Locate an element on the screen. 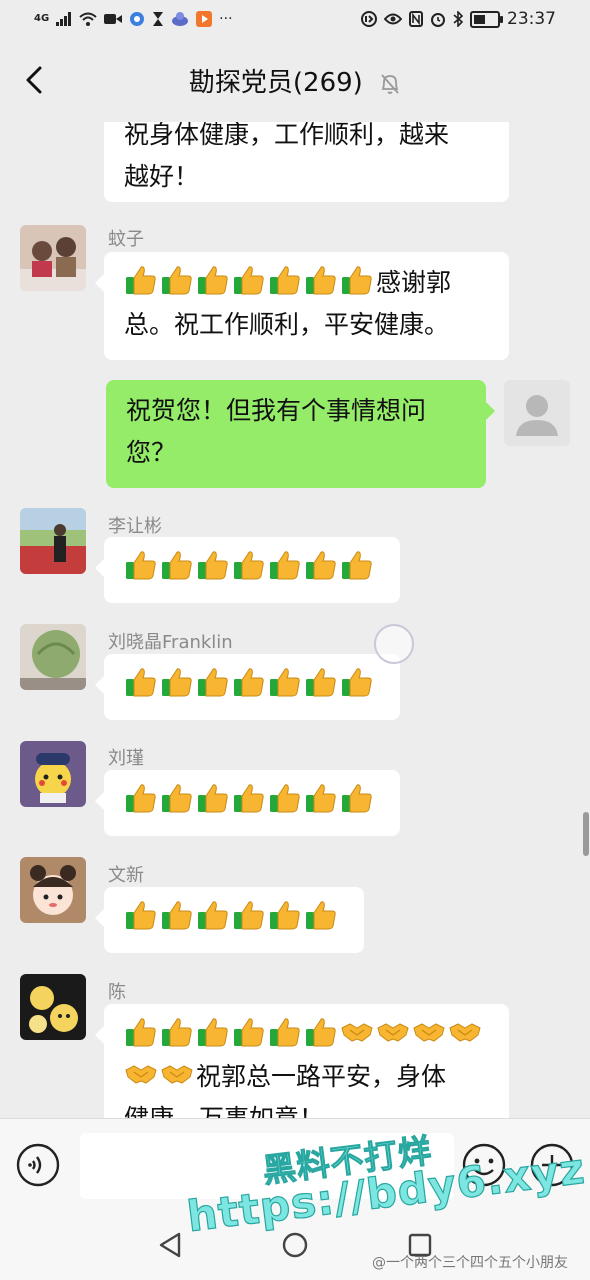 Image resolution: width=590 pixels, height=1280 pixels. watermark-credit: @一个两个三个四个五个小朋友 is located at coordinates (470, 1263).